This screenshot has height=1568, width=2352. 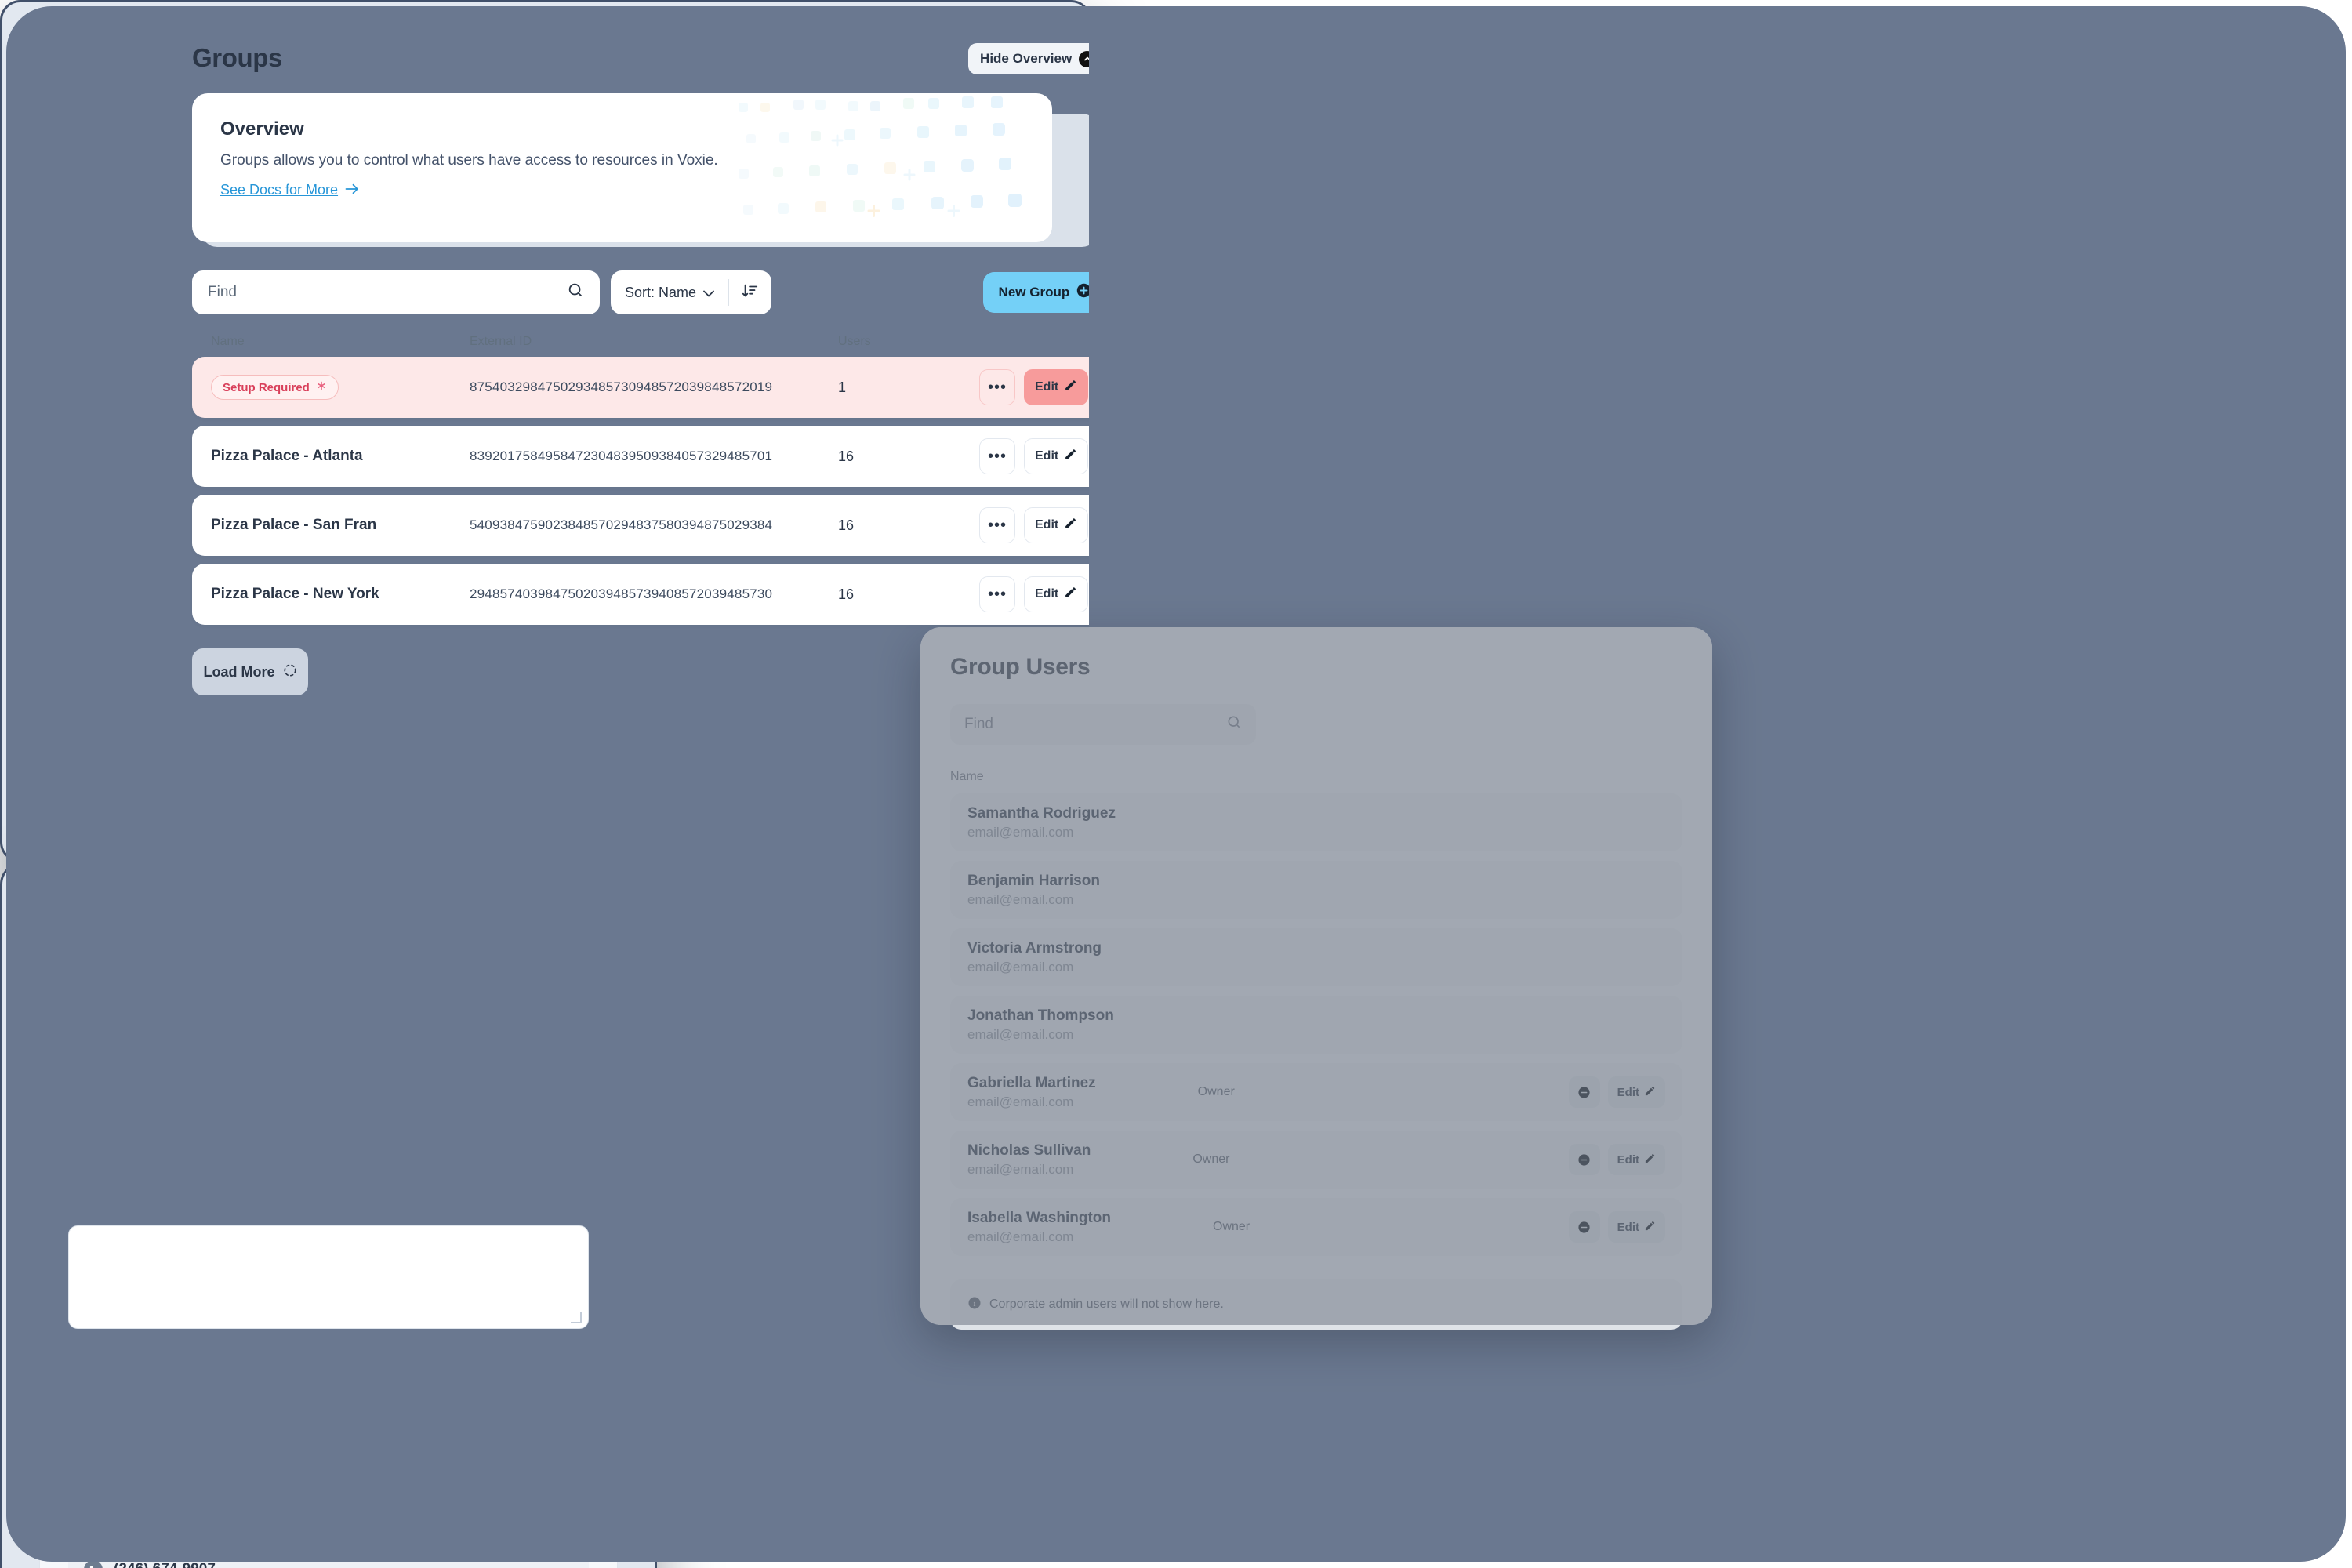 I want to click on group-name-cell: Setup Required, so click(x=340, y=387).